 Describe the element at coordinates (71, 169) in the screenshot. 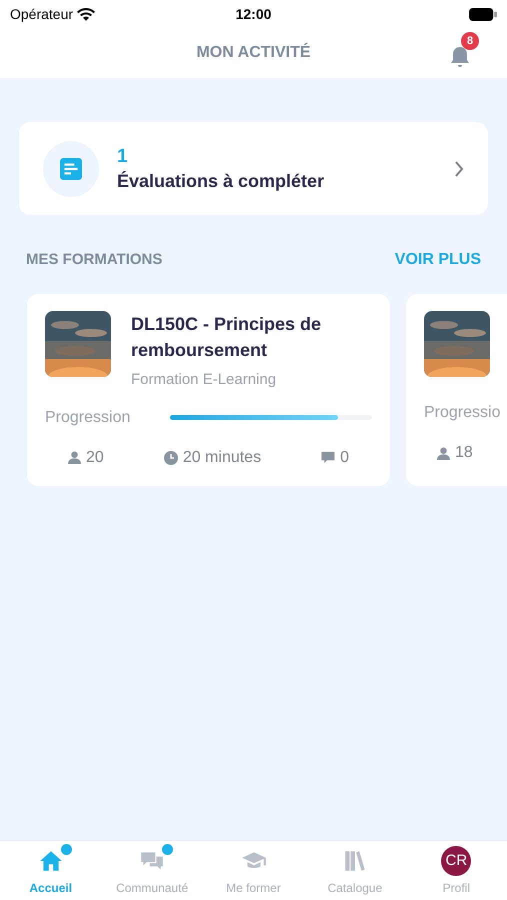

I see `form-icon` at that location.